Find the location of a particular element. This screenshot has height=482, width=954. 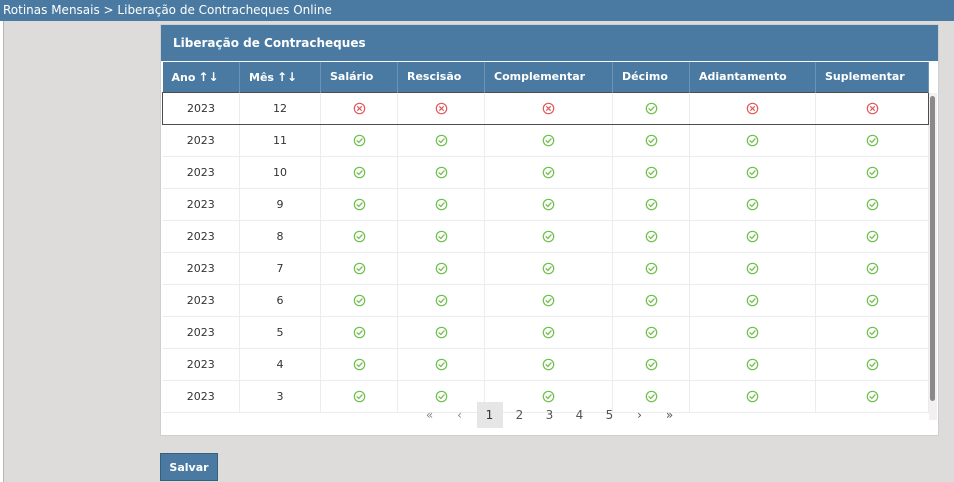

page-button-3: 3 is located at coordinates (550, 415).